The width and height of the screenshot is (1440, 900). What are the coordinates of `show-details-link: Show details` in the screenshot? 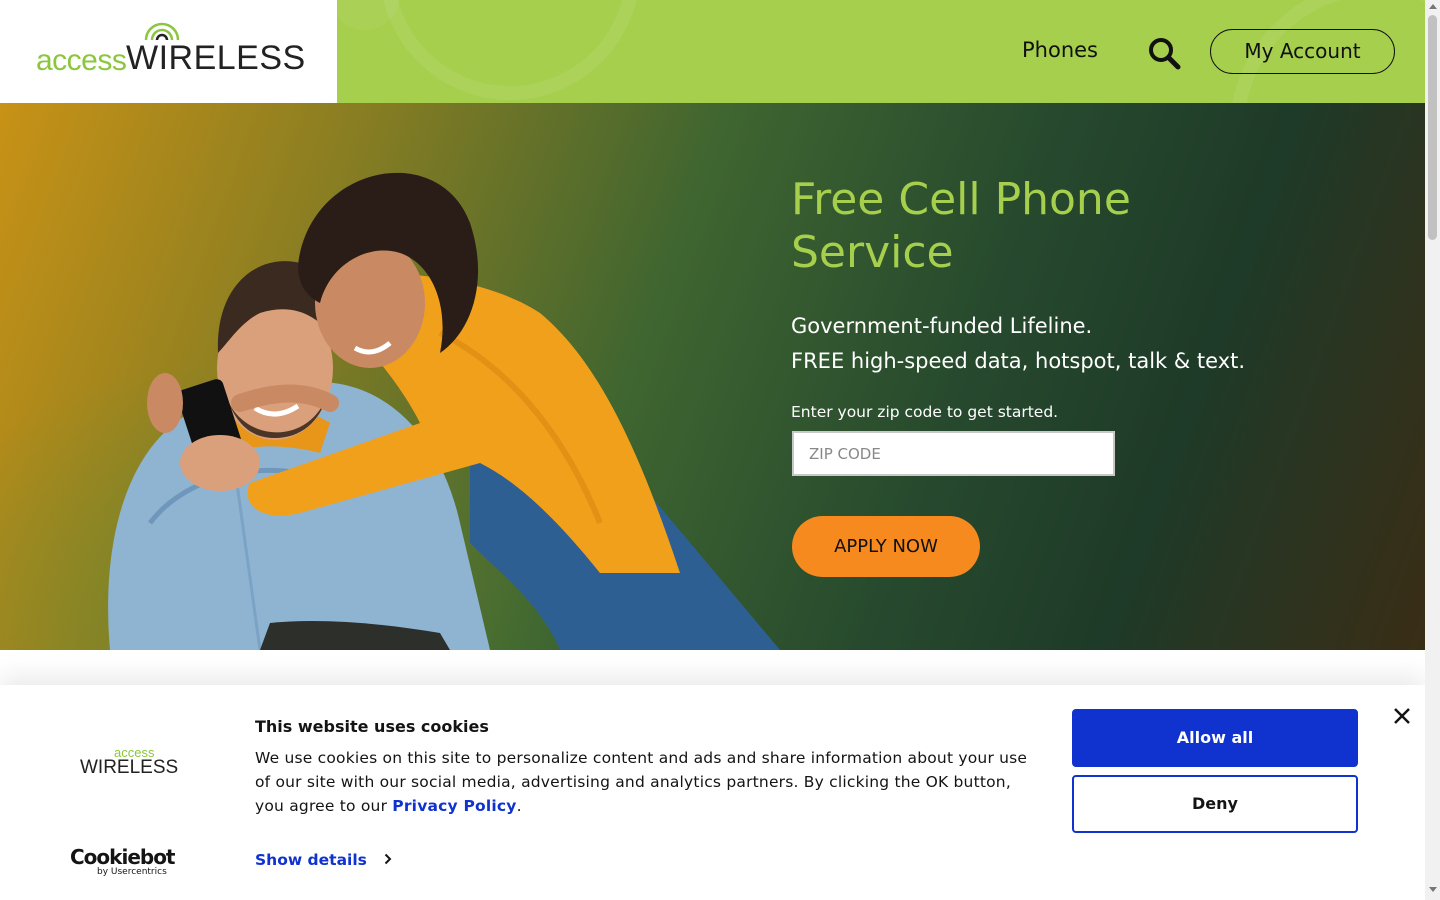 It's located at (323, 860).